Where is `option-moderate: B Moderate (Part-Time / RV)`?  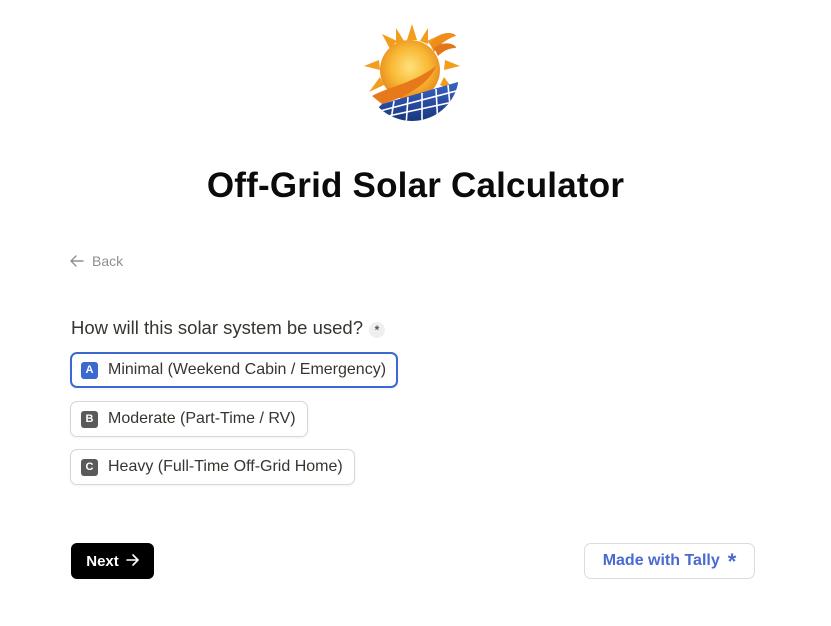
option-moderate: B Moderate (Part-Time / RV) is located at coordinates (189, 419).